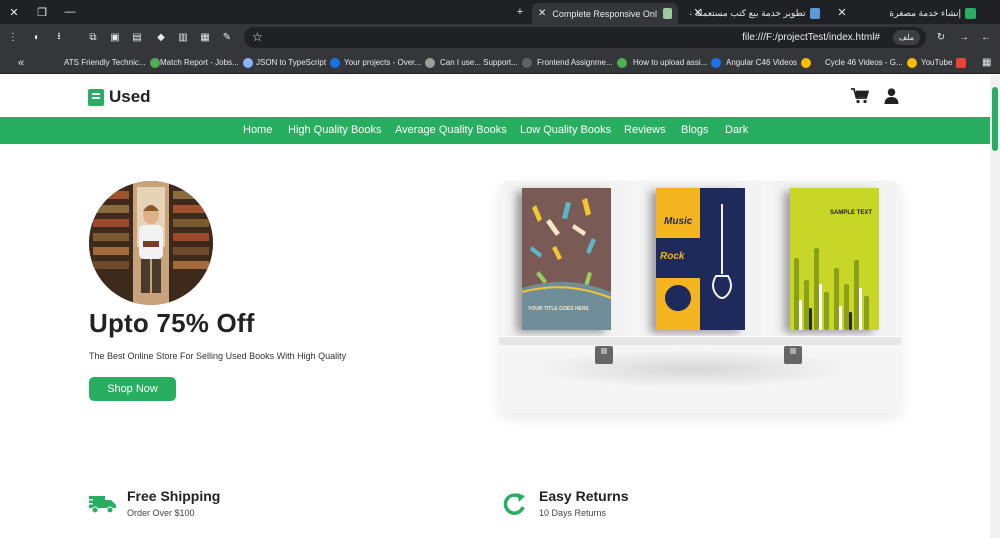 This screenshot has width=1000, height=538. Describe the element at coordinates (298, 62) in the screenshot. I see `bookmark-item: JSON to TypeScript` at that location.